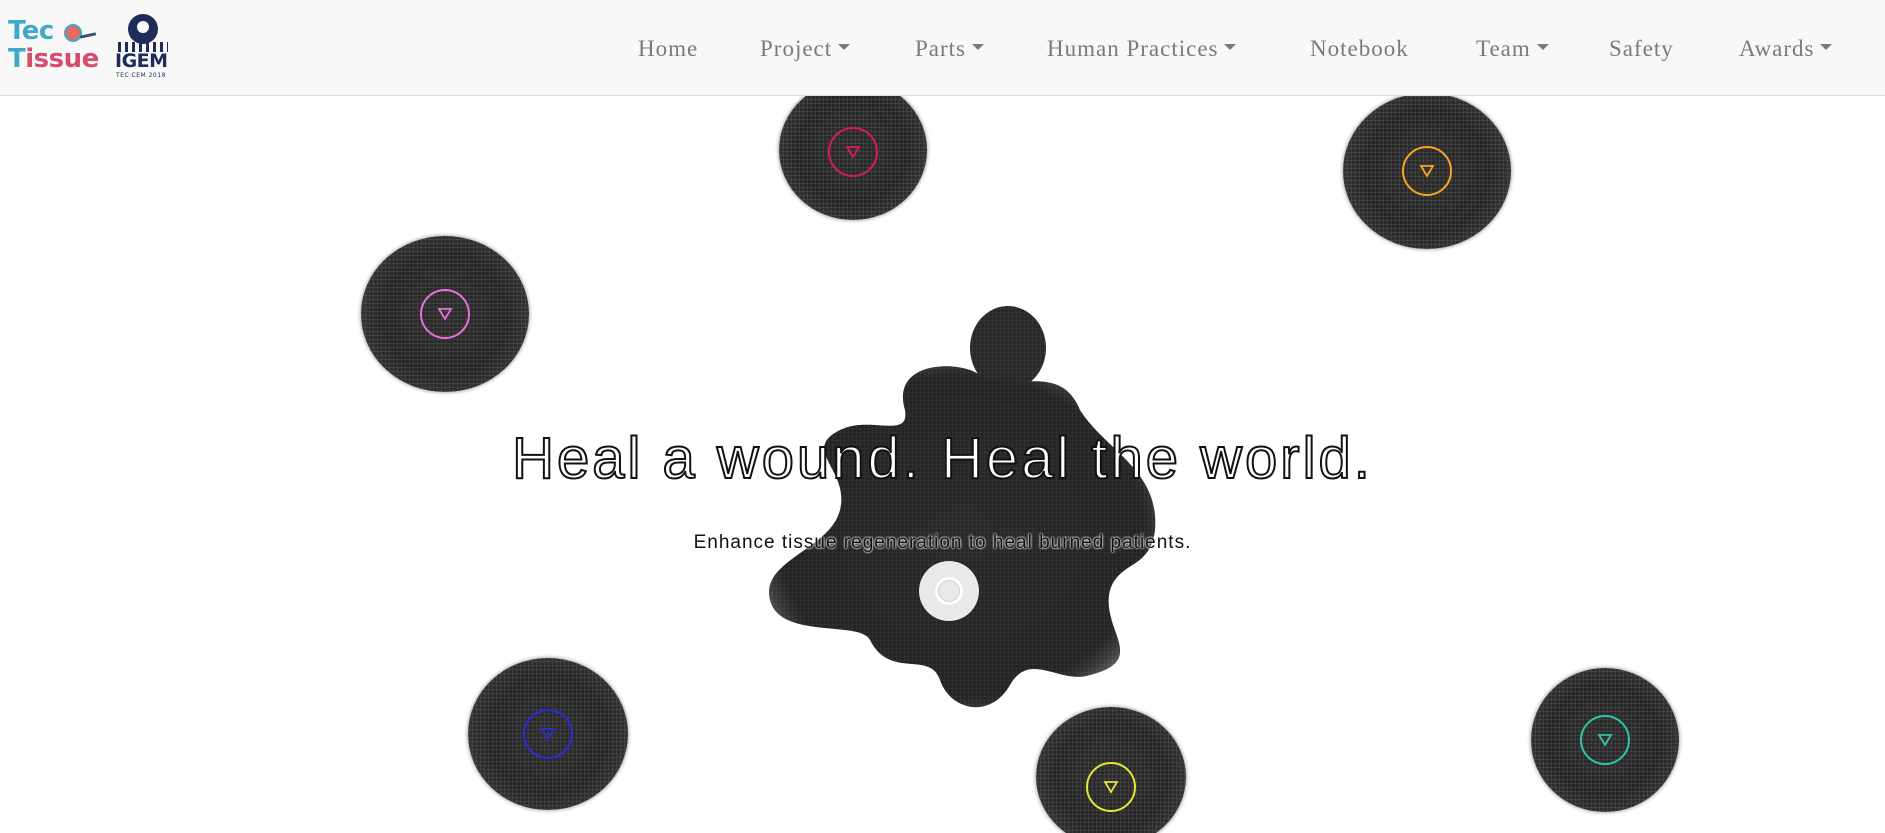  I want to click on sphere-blue, so click(548, 734).